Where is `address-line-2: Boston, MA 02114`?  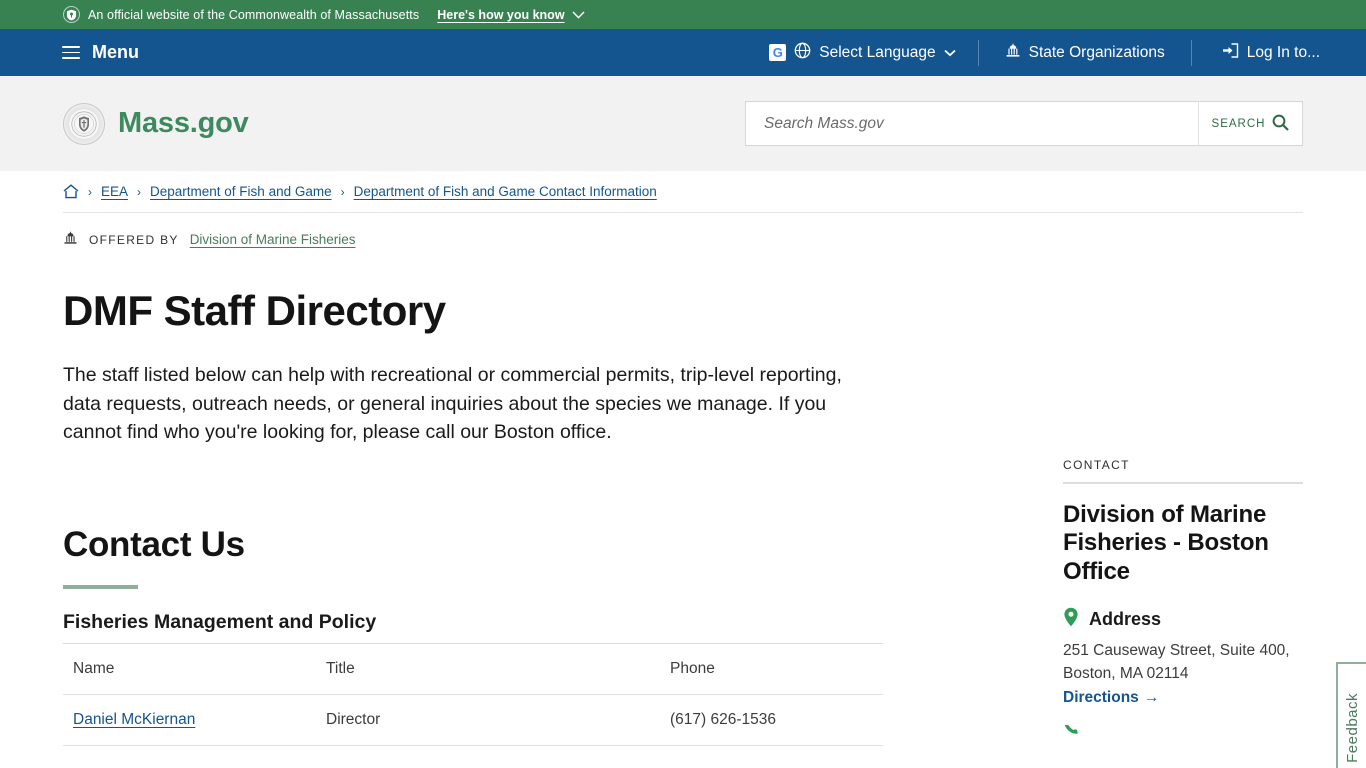
address-line-2: Boston, MA 02114 is located at coordinates (1126, 673).